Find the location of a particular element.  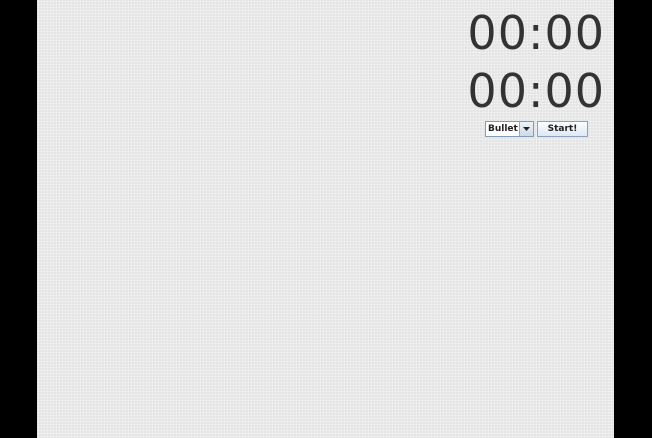

timer-controls: Bullet Start! is located at coordinates (536, 129).